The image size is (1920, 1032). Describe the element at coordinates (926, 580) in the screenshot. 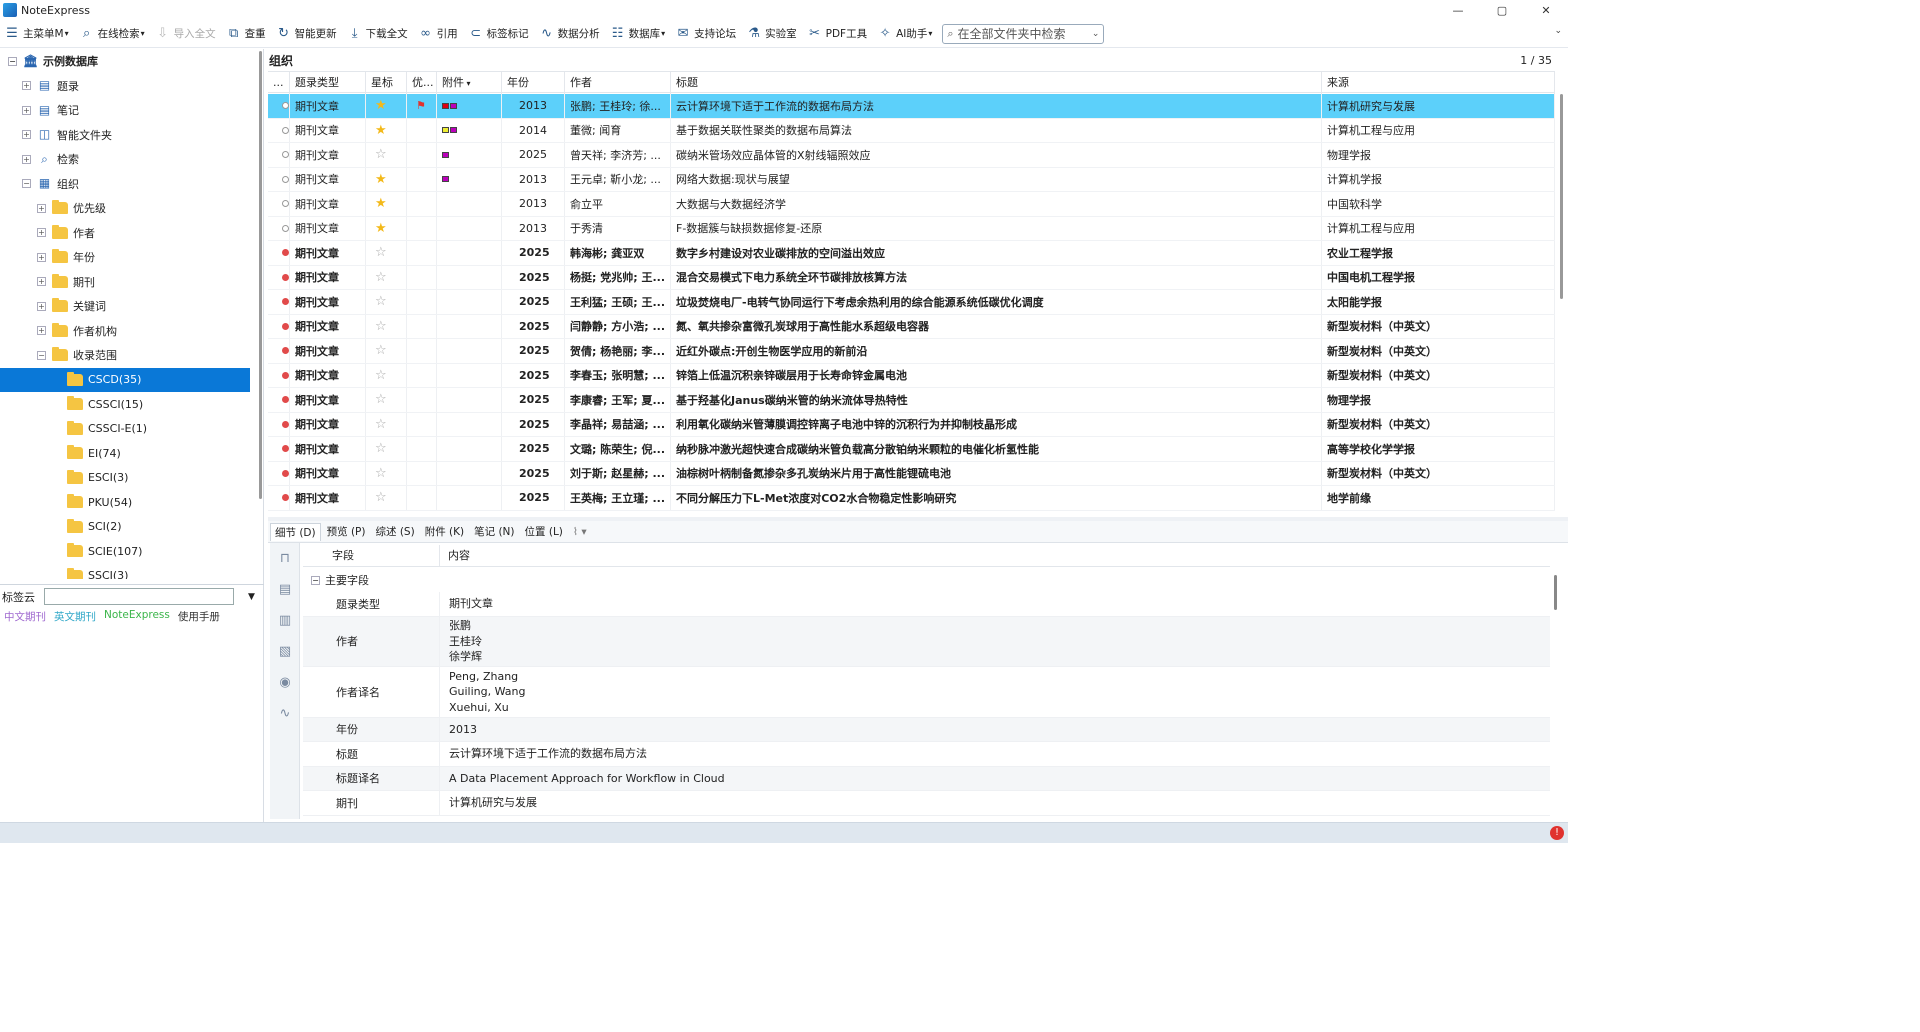

I see `main-fields-section: − 主要字段` at that location.